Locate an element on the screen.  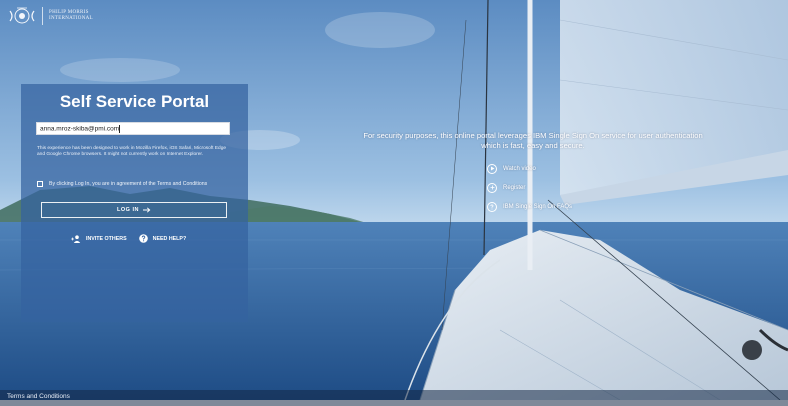
footer-bar is located at coordinates (394, 398).